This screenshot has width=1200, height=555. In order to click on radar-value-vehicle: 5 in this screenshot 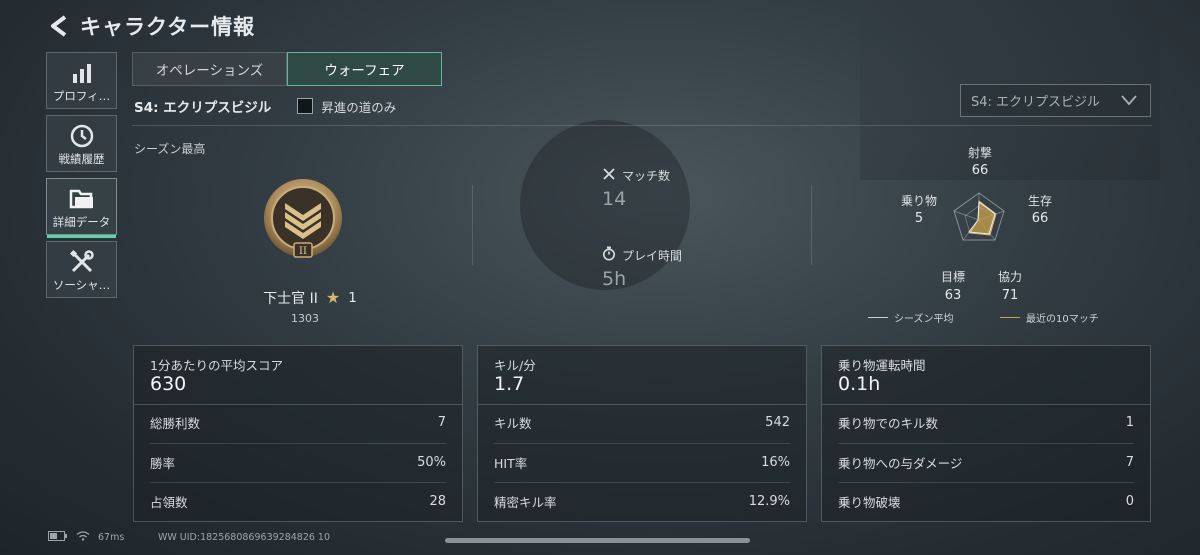, I will do `click(919, 218)`.